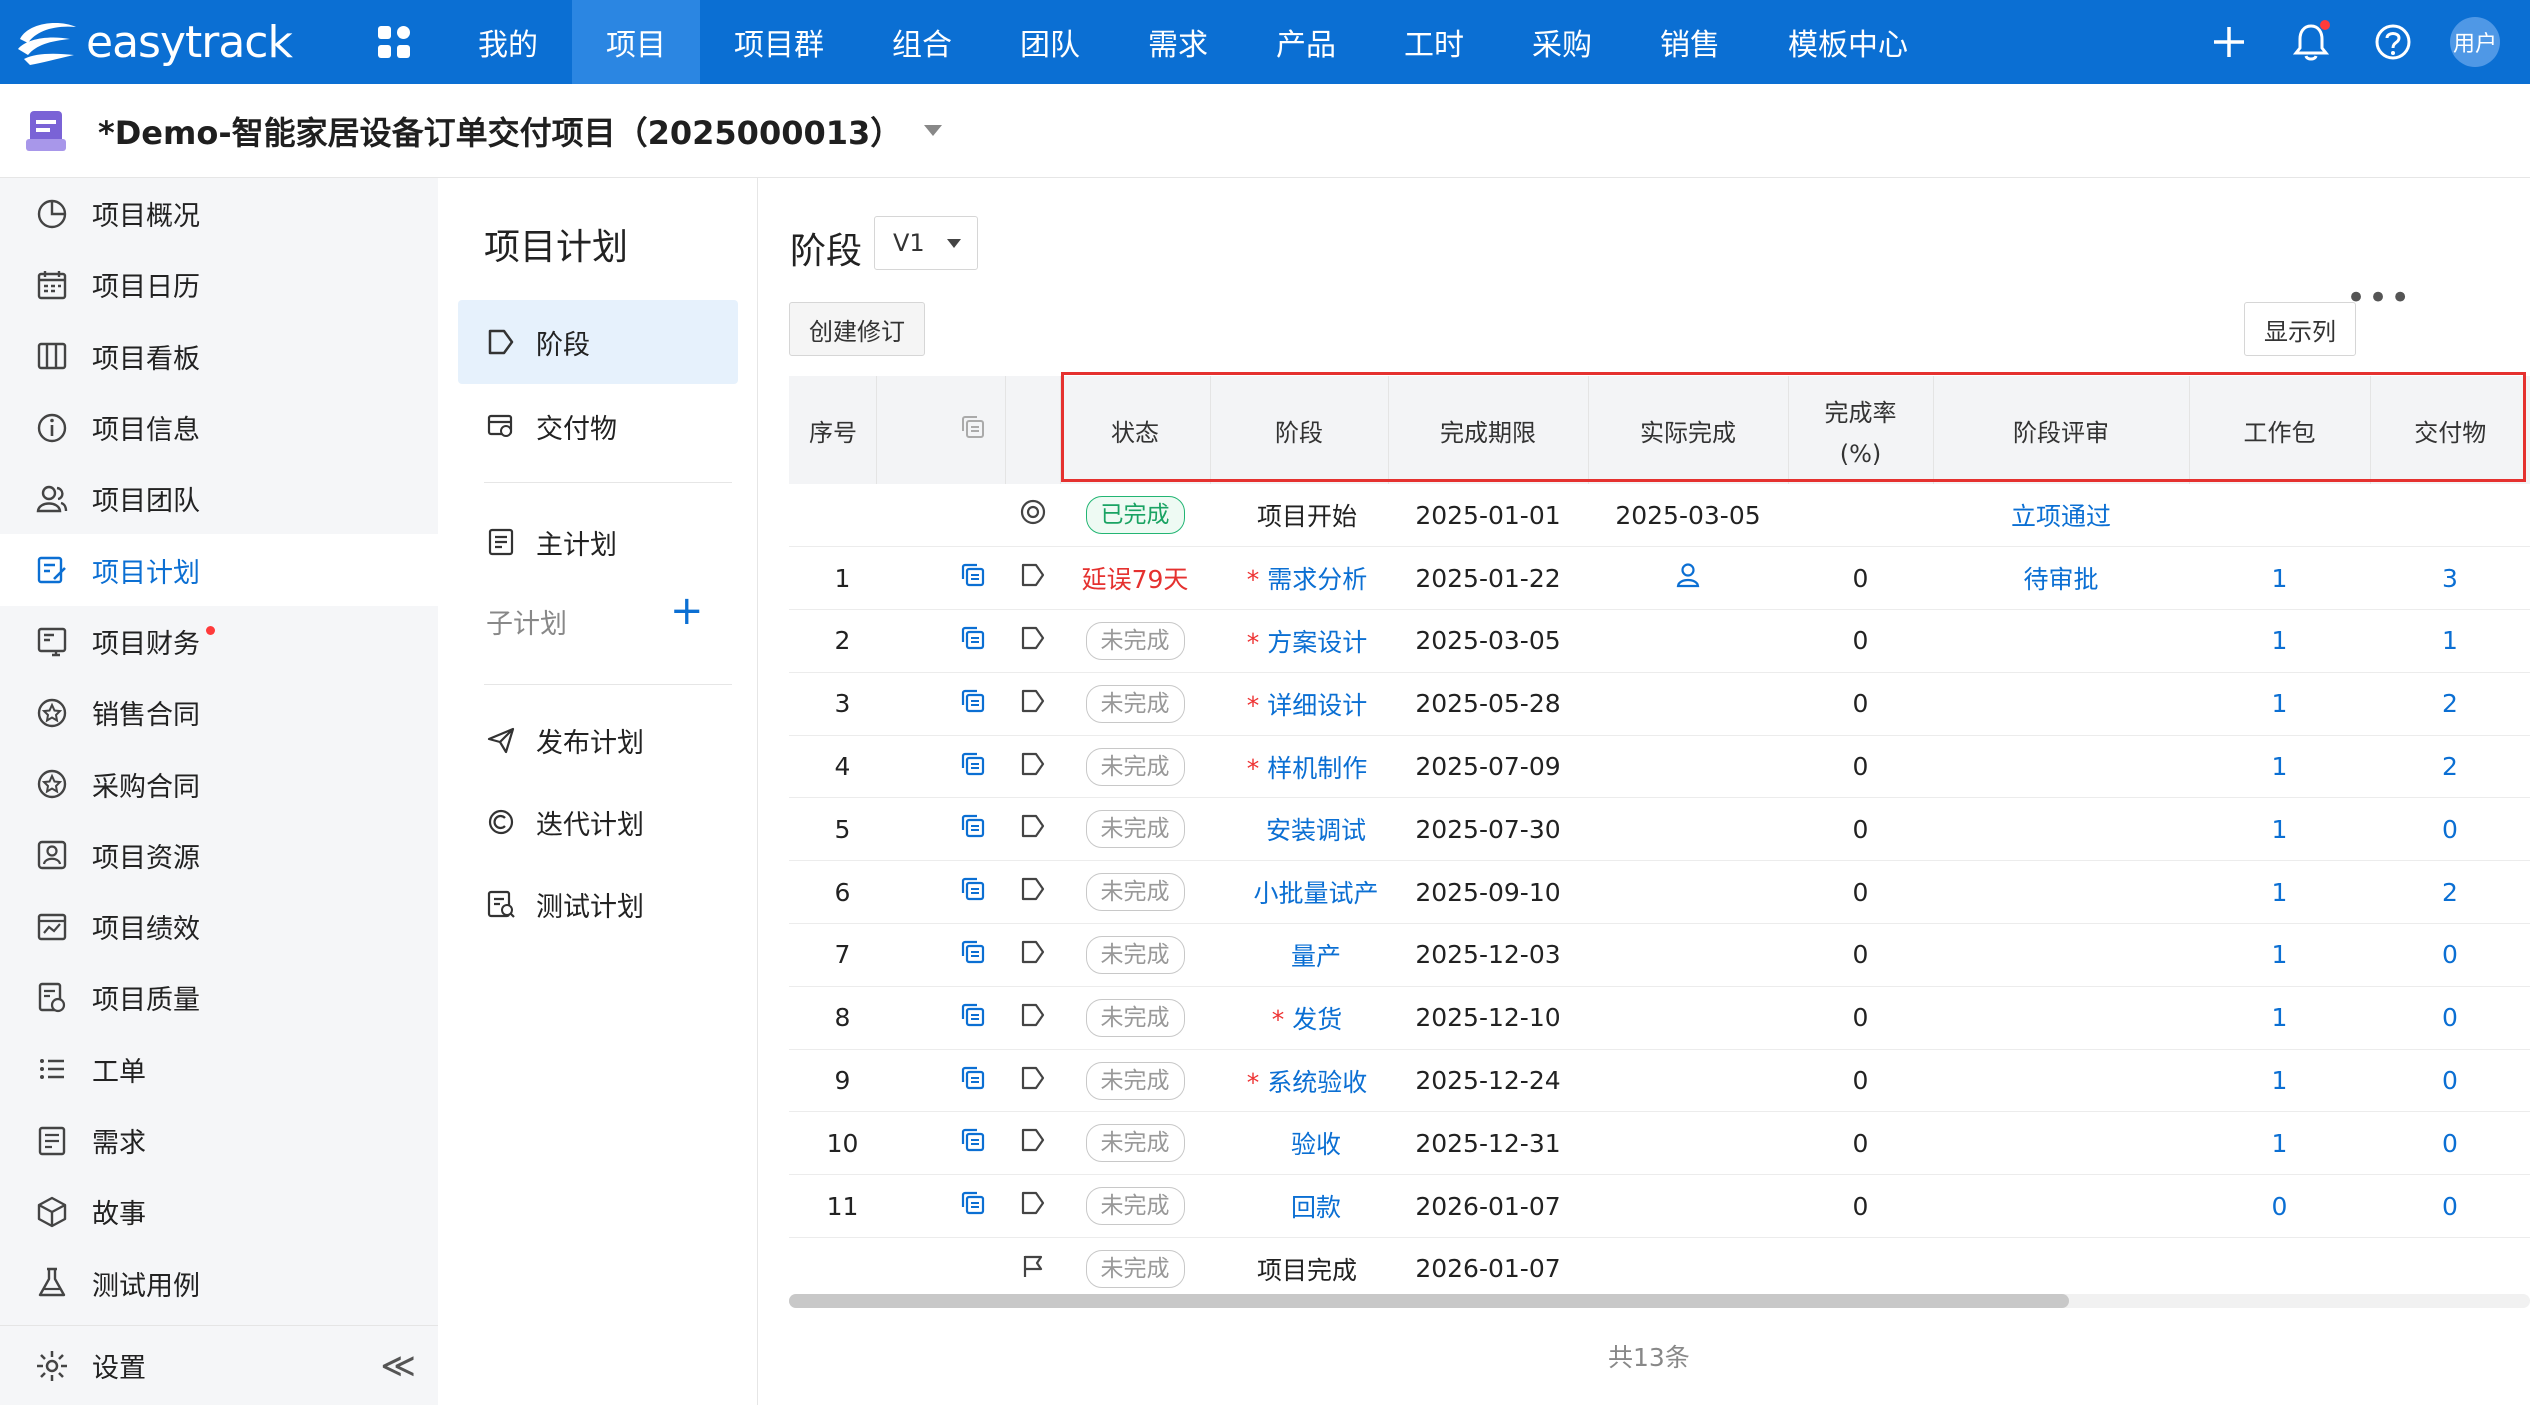  I want to click on nav-item-8: 采购, so click(1562, 42).